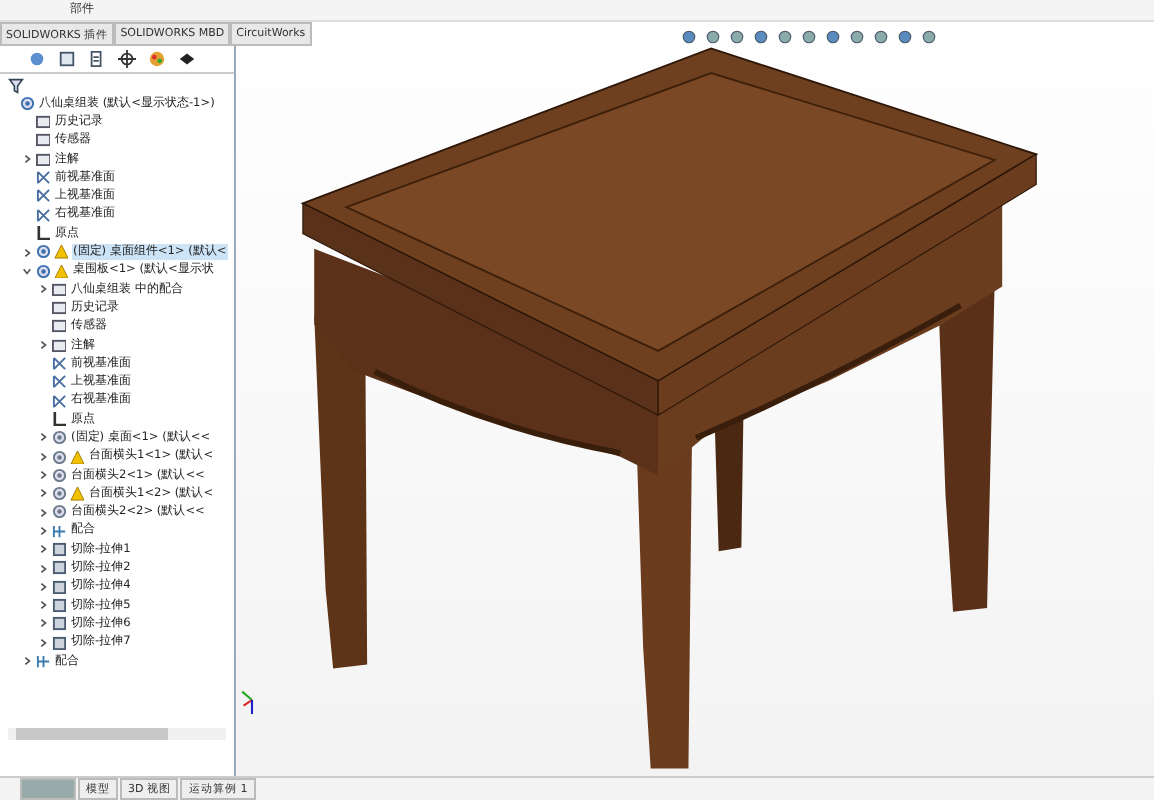 Image resolution: width=1154 pixels, height=800 pixels. What do you see at coordinates (37, 59) in the screenshot?
I see `feature-tree-icon` at bounding box center [37, 59].